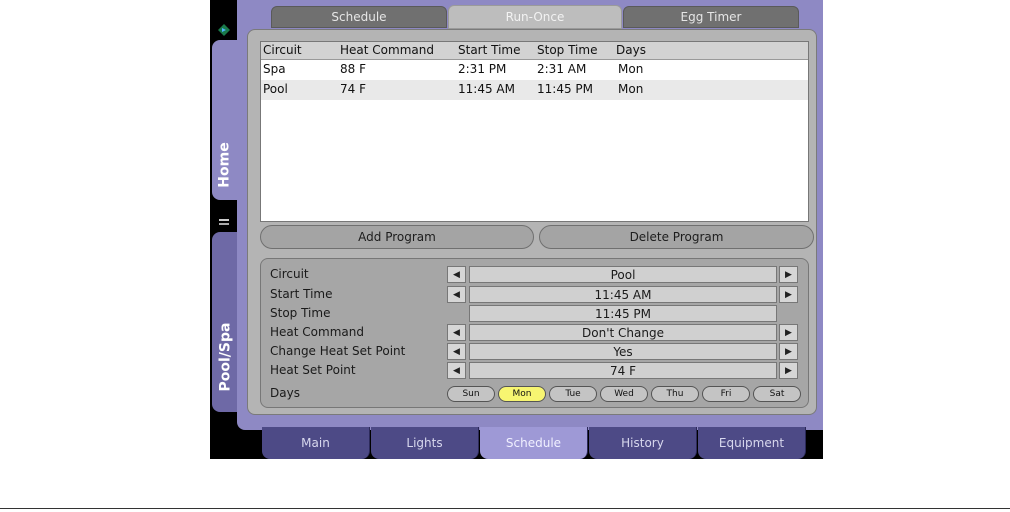 This screenshot has height=512, width=1010. Describe the element at coordinates (711, 17) in the screenshot. I see `tab-egg-timer: Egg Timer` at that location.